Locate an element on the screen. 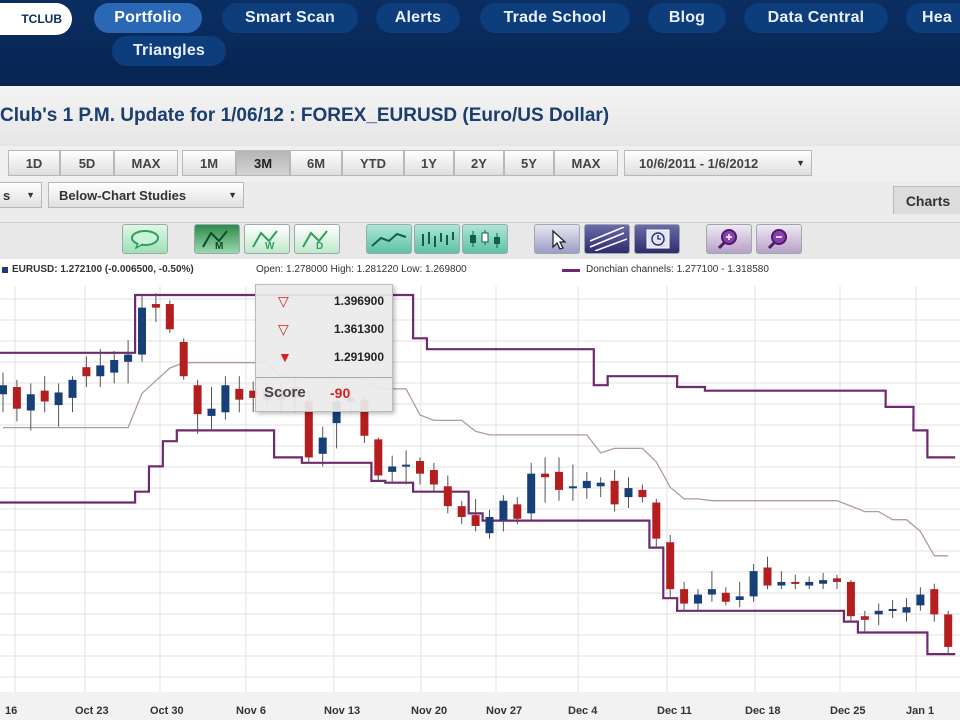 This screenshot has height=720, width=960. nav-smart-scan: Smart Scan is located at coordinates (290, 18).